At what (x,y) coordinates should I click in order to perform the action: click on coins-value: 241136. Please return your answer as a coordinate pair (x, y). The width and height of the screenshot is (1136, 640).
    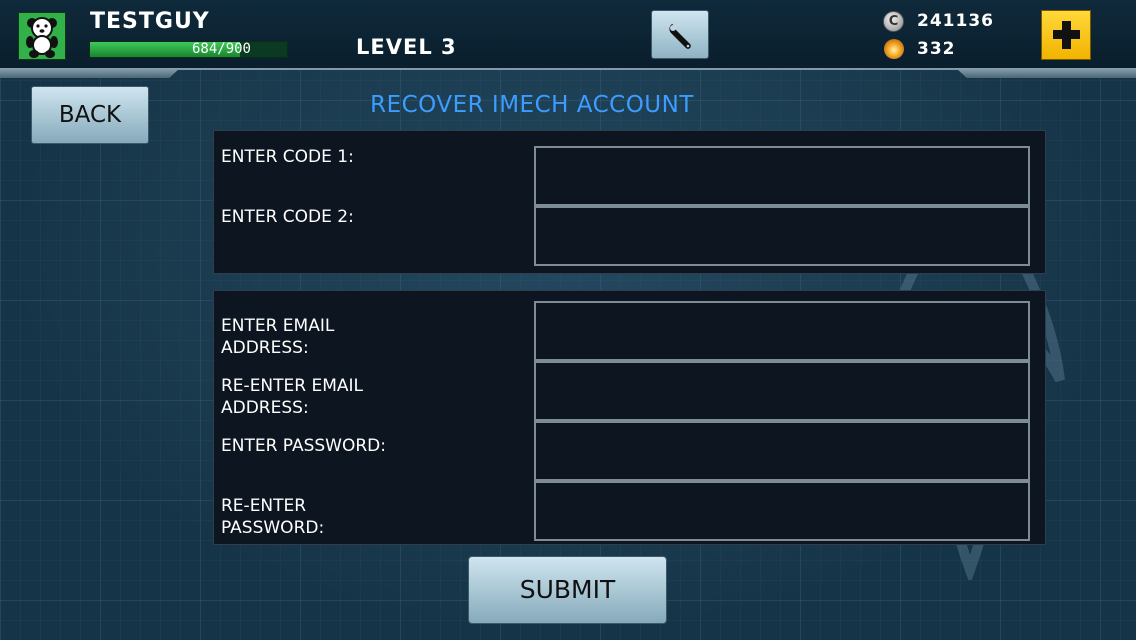
    Looking at the image, I should click on (955, 21).